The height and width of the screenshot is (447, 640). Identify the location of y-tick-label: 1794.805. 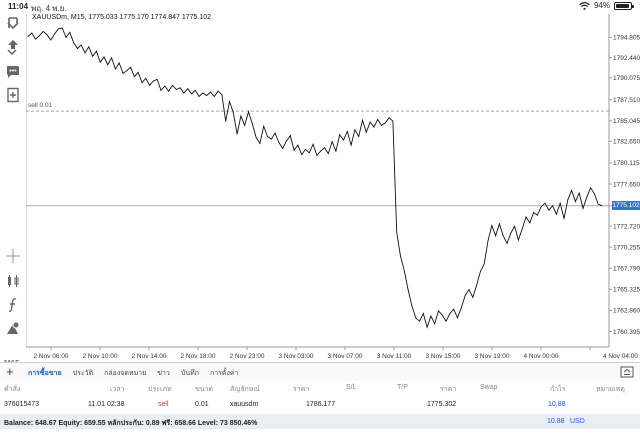
(626, 38).